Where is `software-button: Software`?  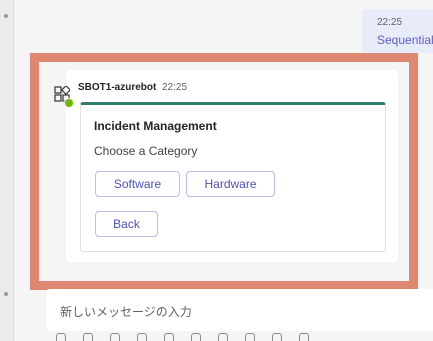
software-button: Software is located at coordinates (137, 184).